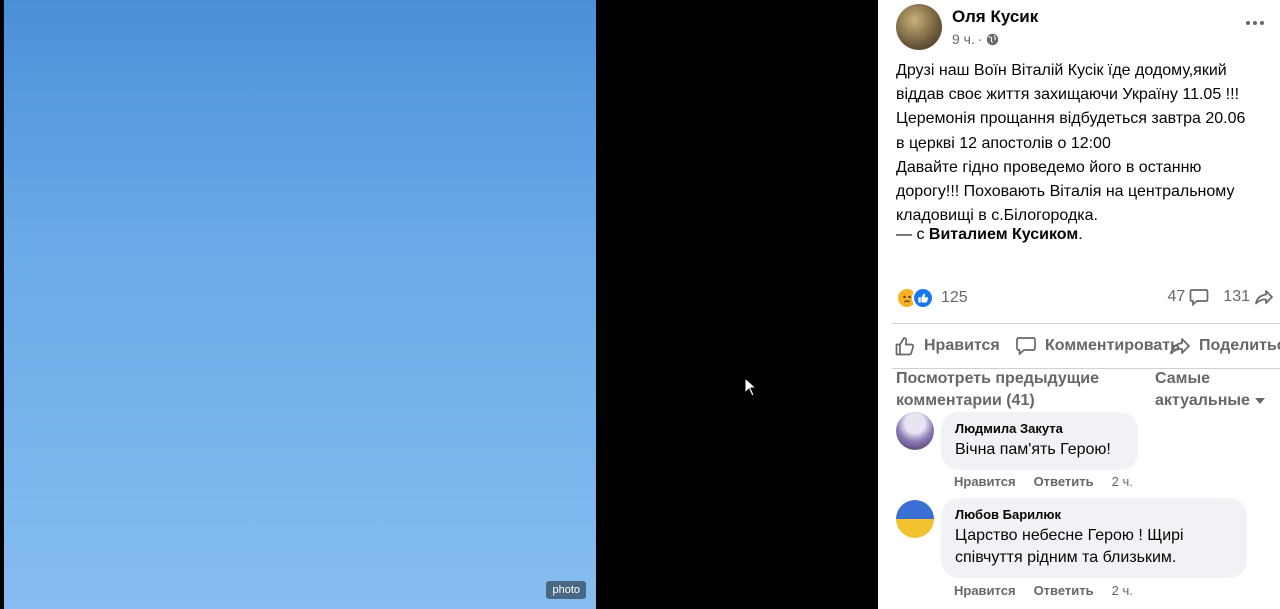 This screenshot has width=1280, height=609. What do you see at coordinates (1176, 296) in the screenshot?
I see `comments-count: 47` at bounding box center [1176, 296].